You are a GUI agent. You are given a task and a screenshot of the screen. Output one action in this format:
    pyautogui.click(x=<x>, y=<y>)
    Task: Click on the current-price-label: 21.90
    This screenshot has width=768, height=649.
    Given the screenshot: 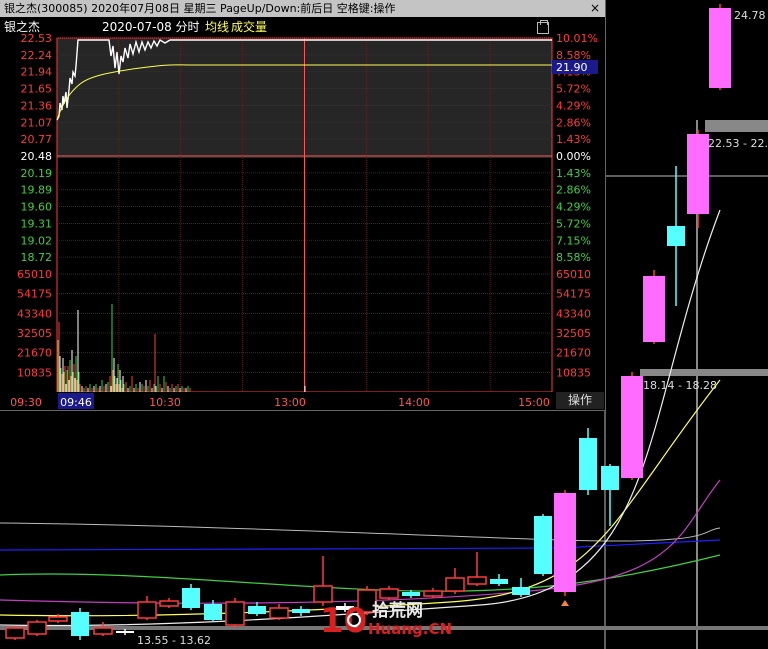 What is the action you would take?
    pyautogui.click(x=572, y=67)
    